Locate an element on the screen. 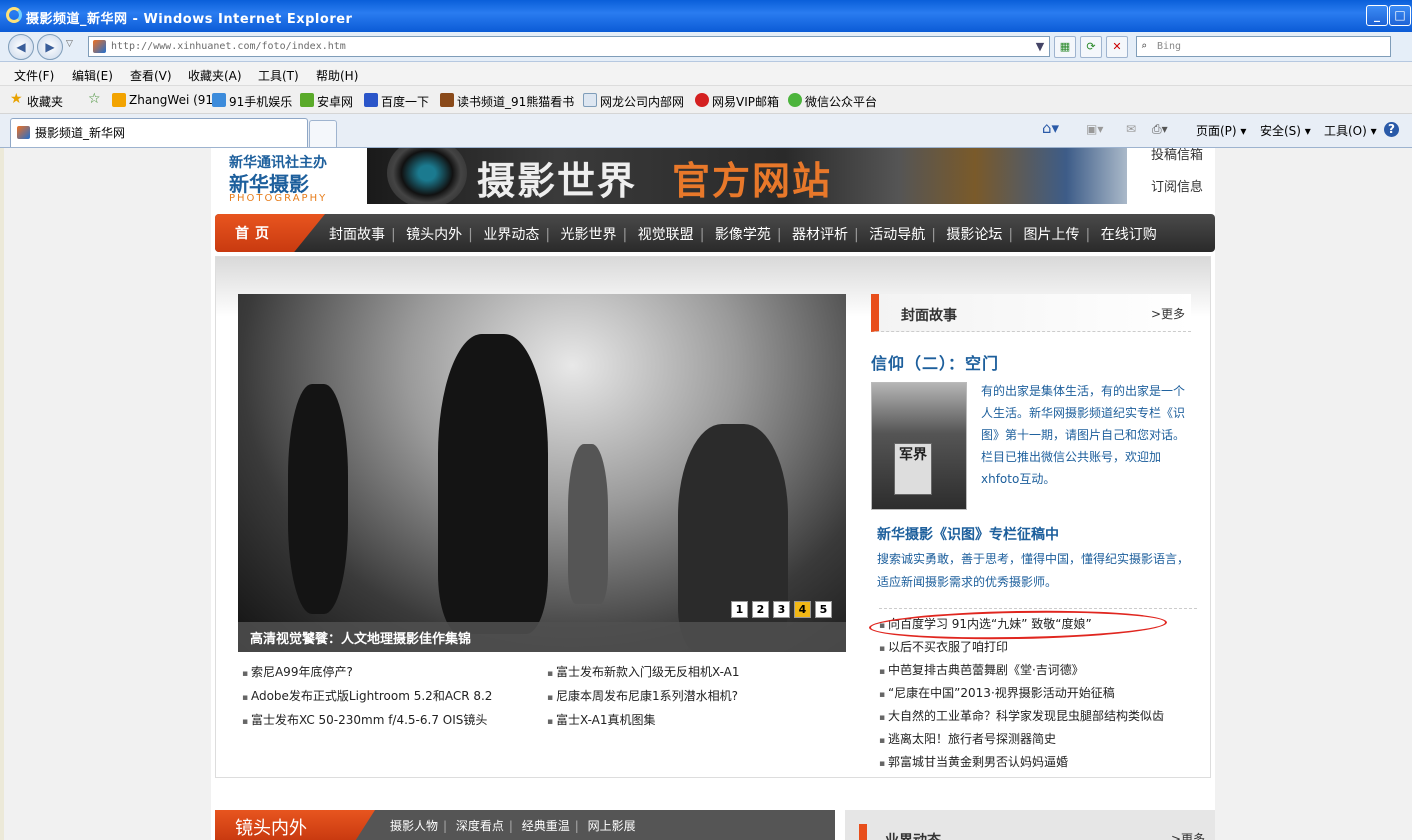  pager-button: 5 is located at coordinates (823, 609).